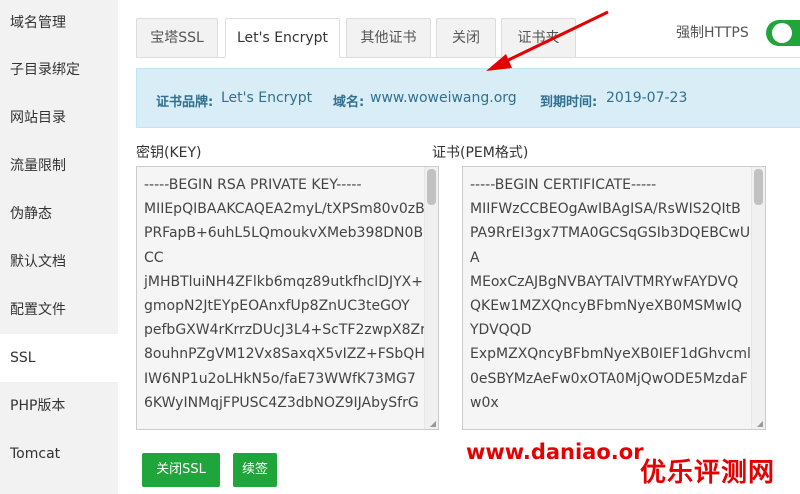  I want to click on sidebar-item-config: 配置文件, so click(59, 310).